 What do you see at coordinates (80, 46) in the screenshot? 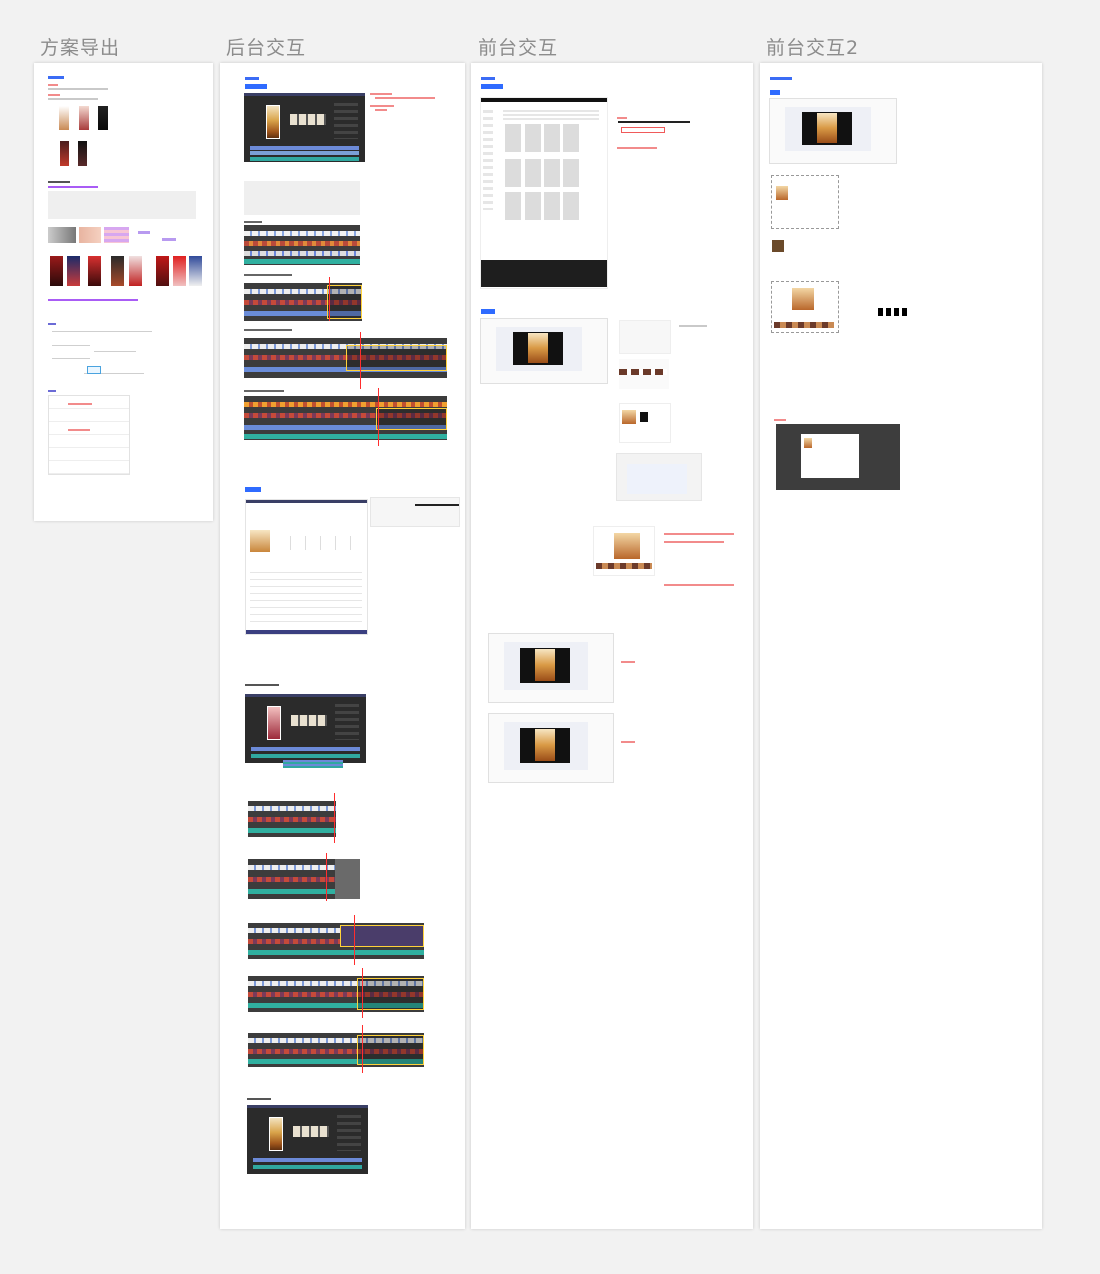
I see `frame-title-export: 方案导出` at bounding box center [80, 46].